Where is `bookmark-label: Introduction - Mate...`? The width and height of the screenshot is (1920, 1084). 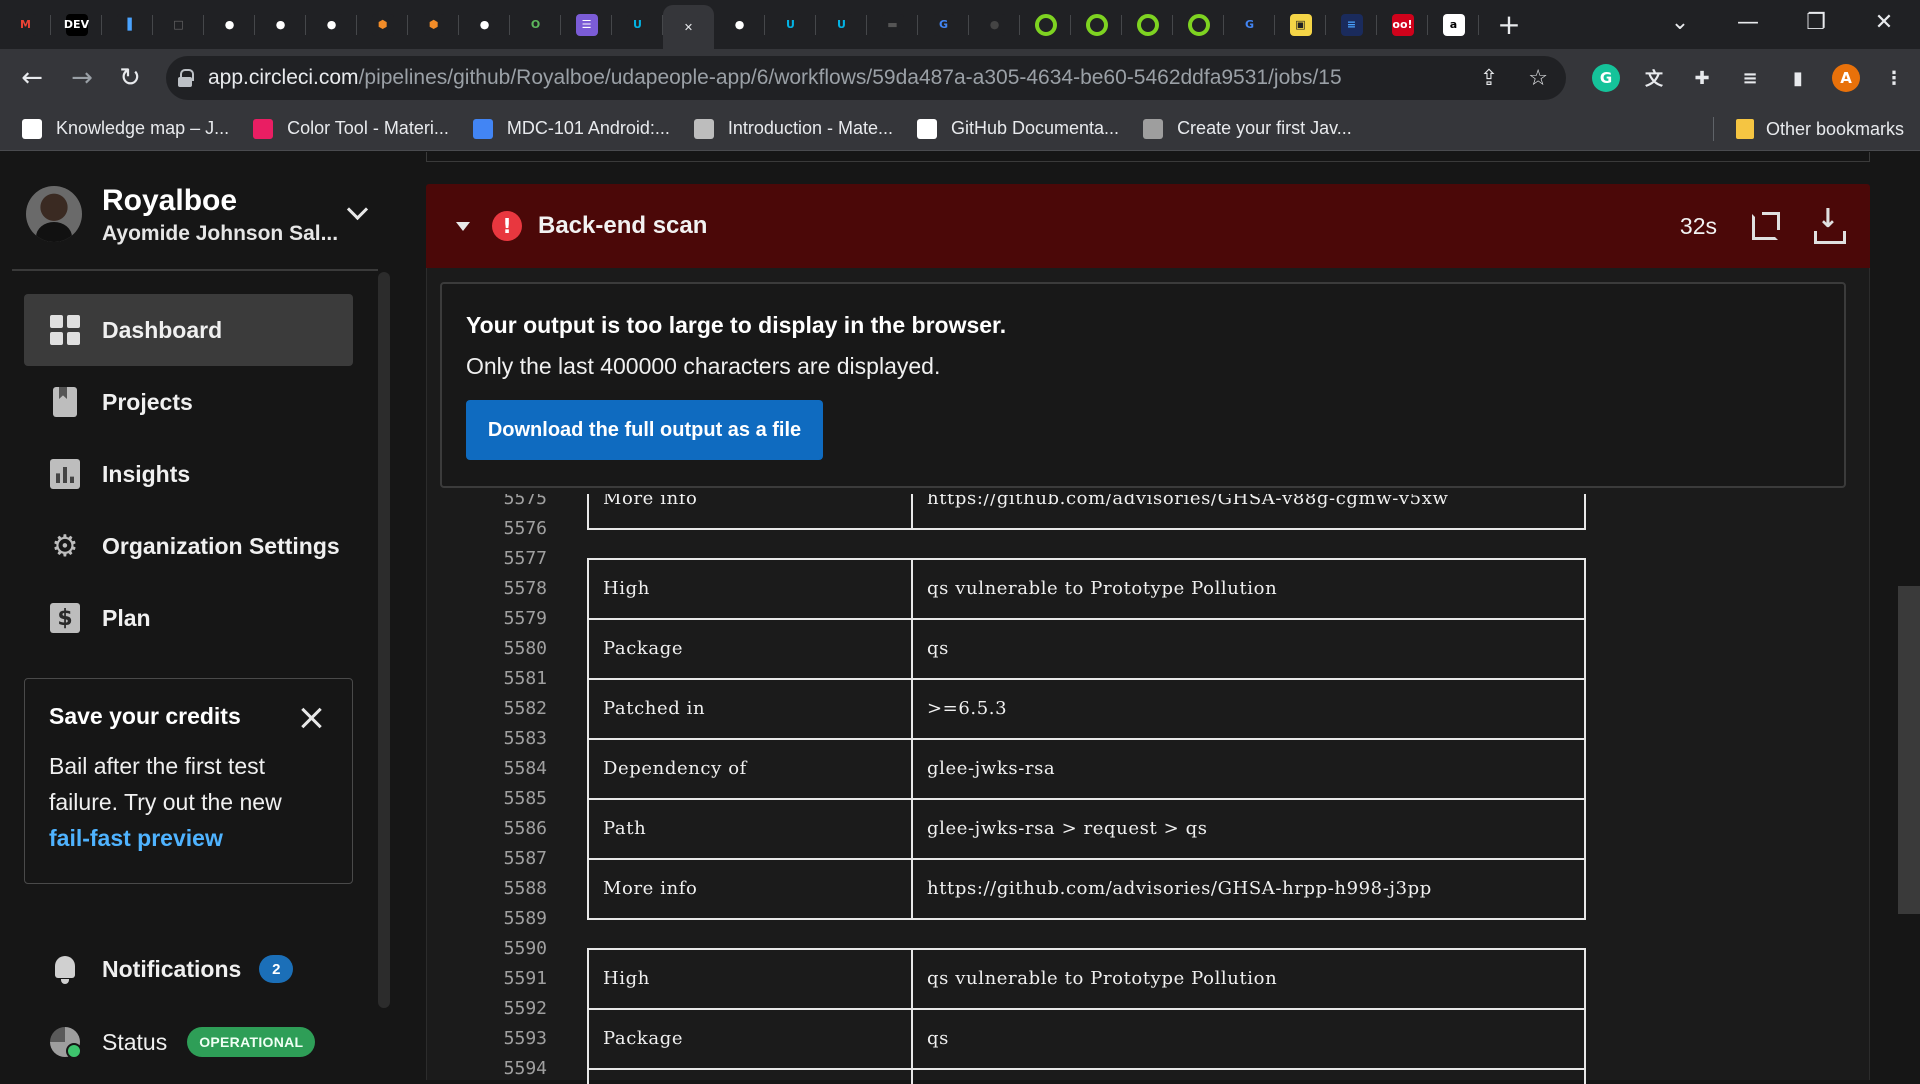 bookmark-label: Introduction - Mate... is located at coordinates (810, 128).